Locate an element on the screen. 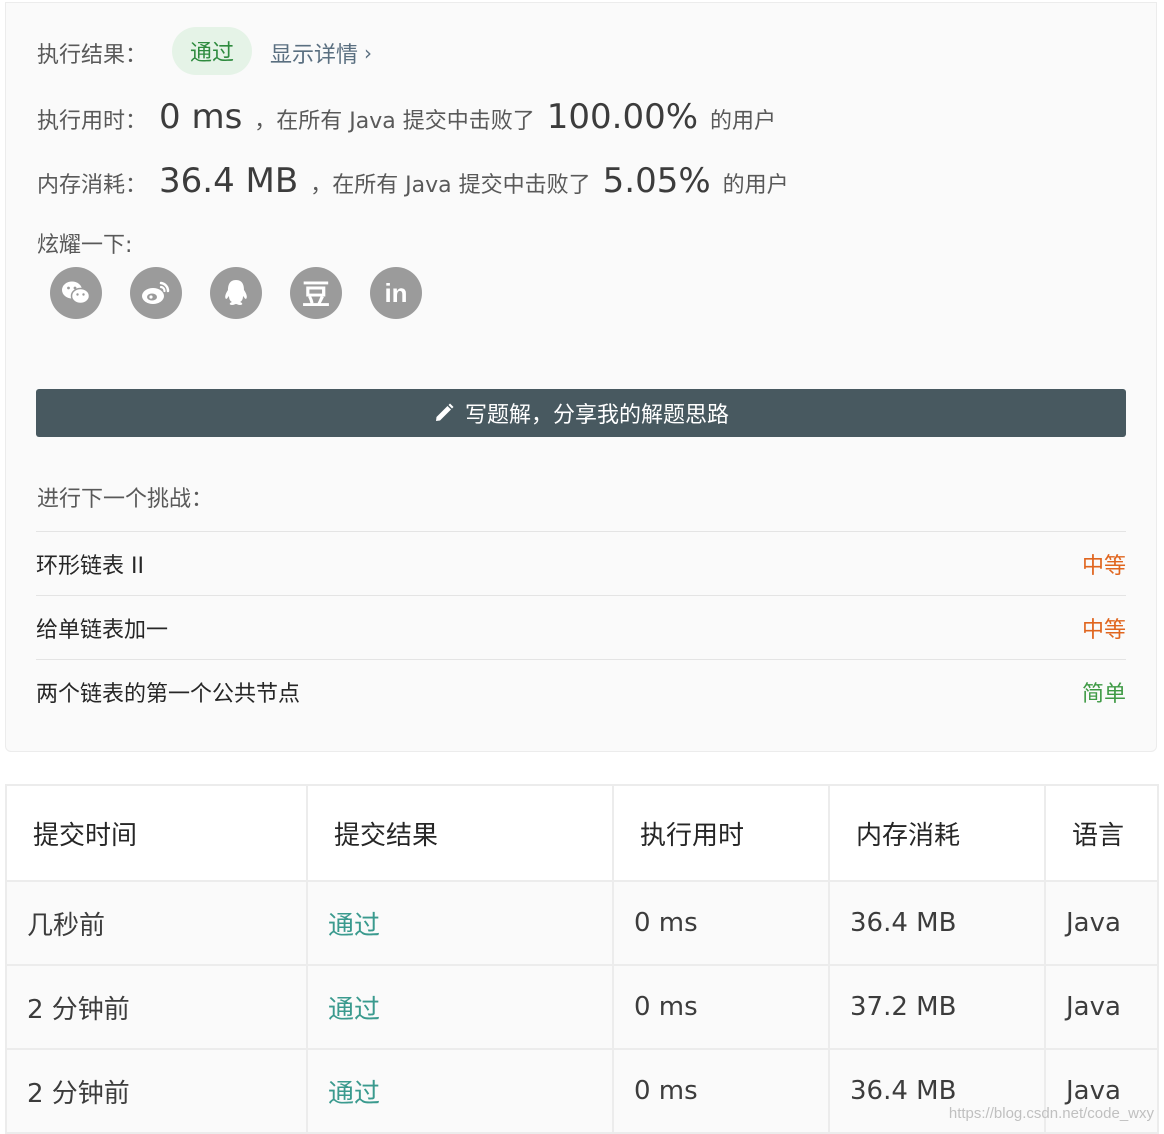 This screenshot has height=1134, width=1164. table-row: 2 分钟前 通过 0 ms 37.2 MB Java is located at coordinates (582, 1007).